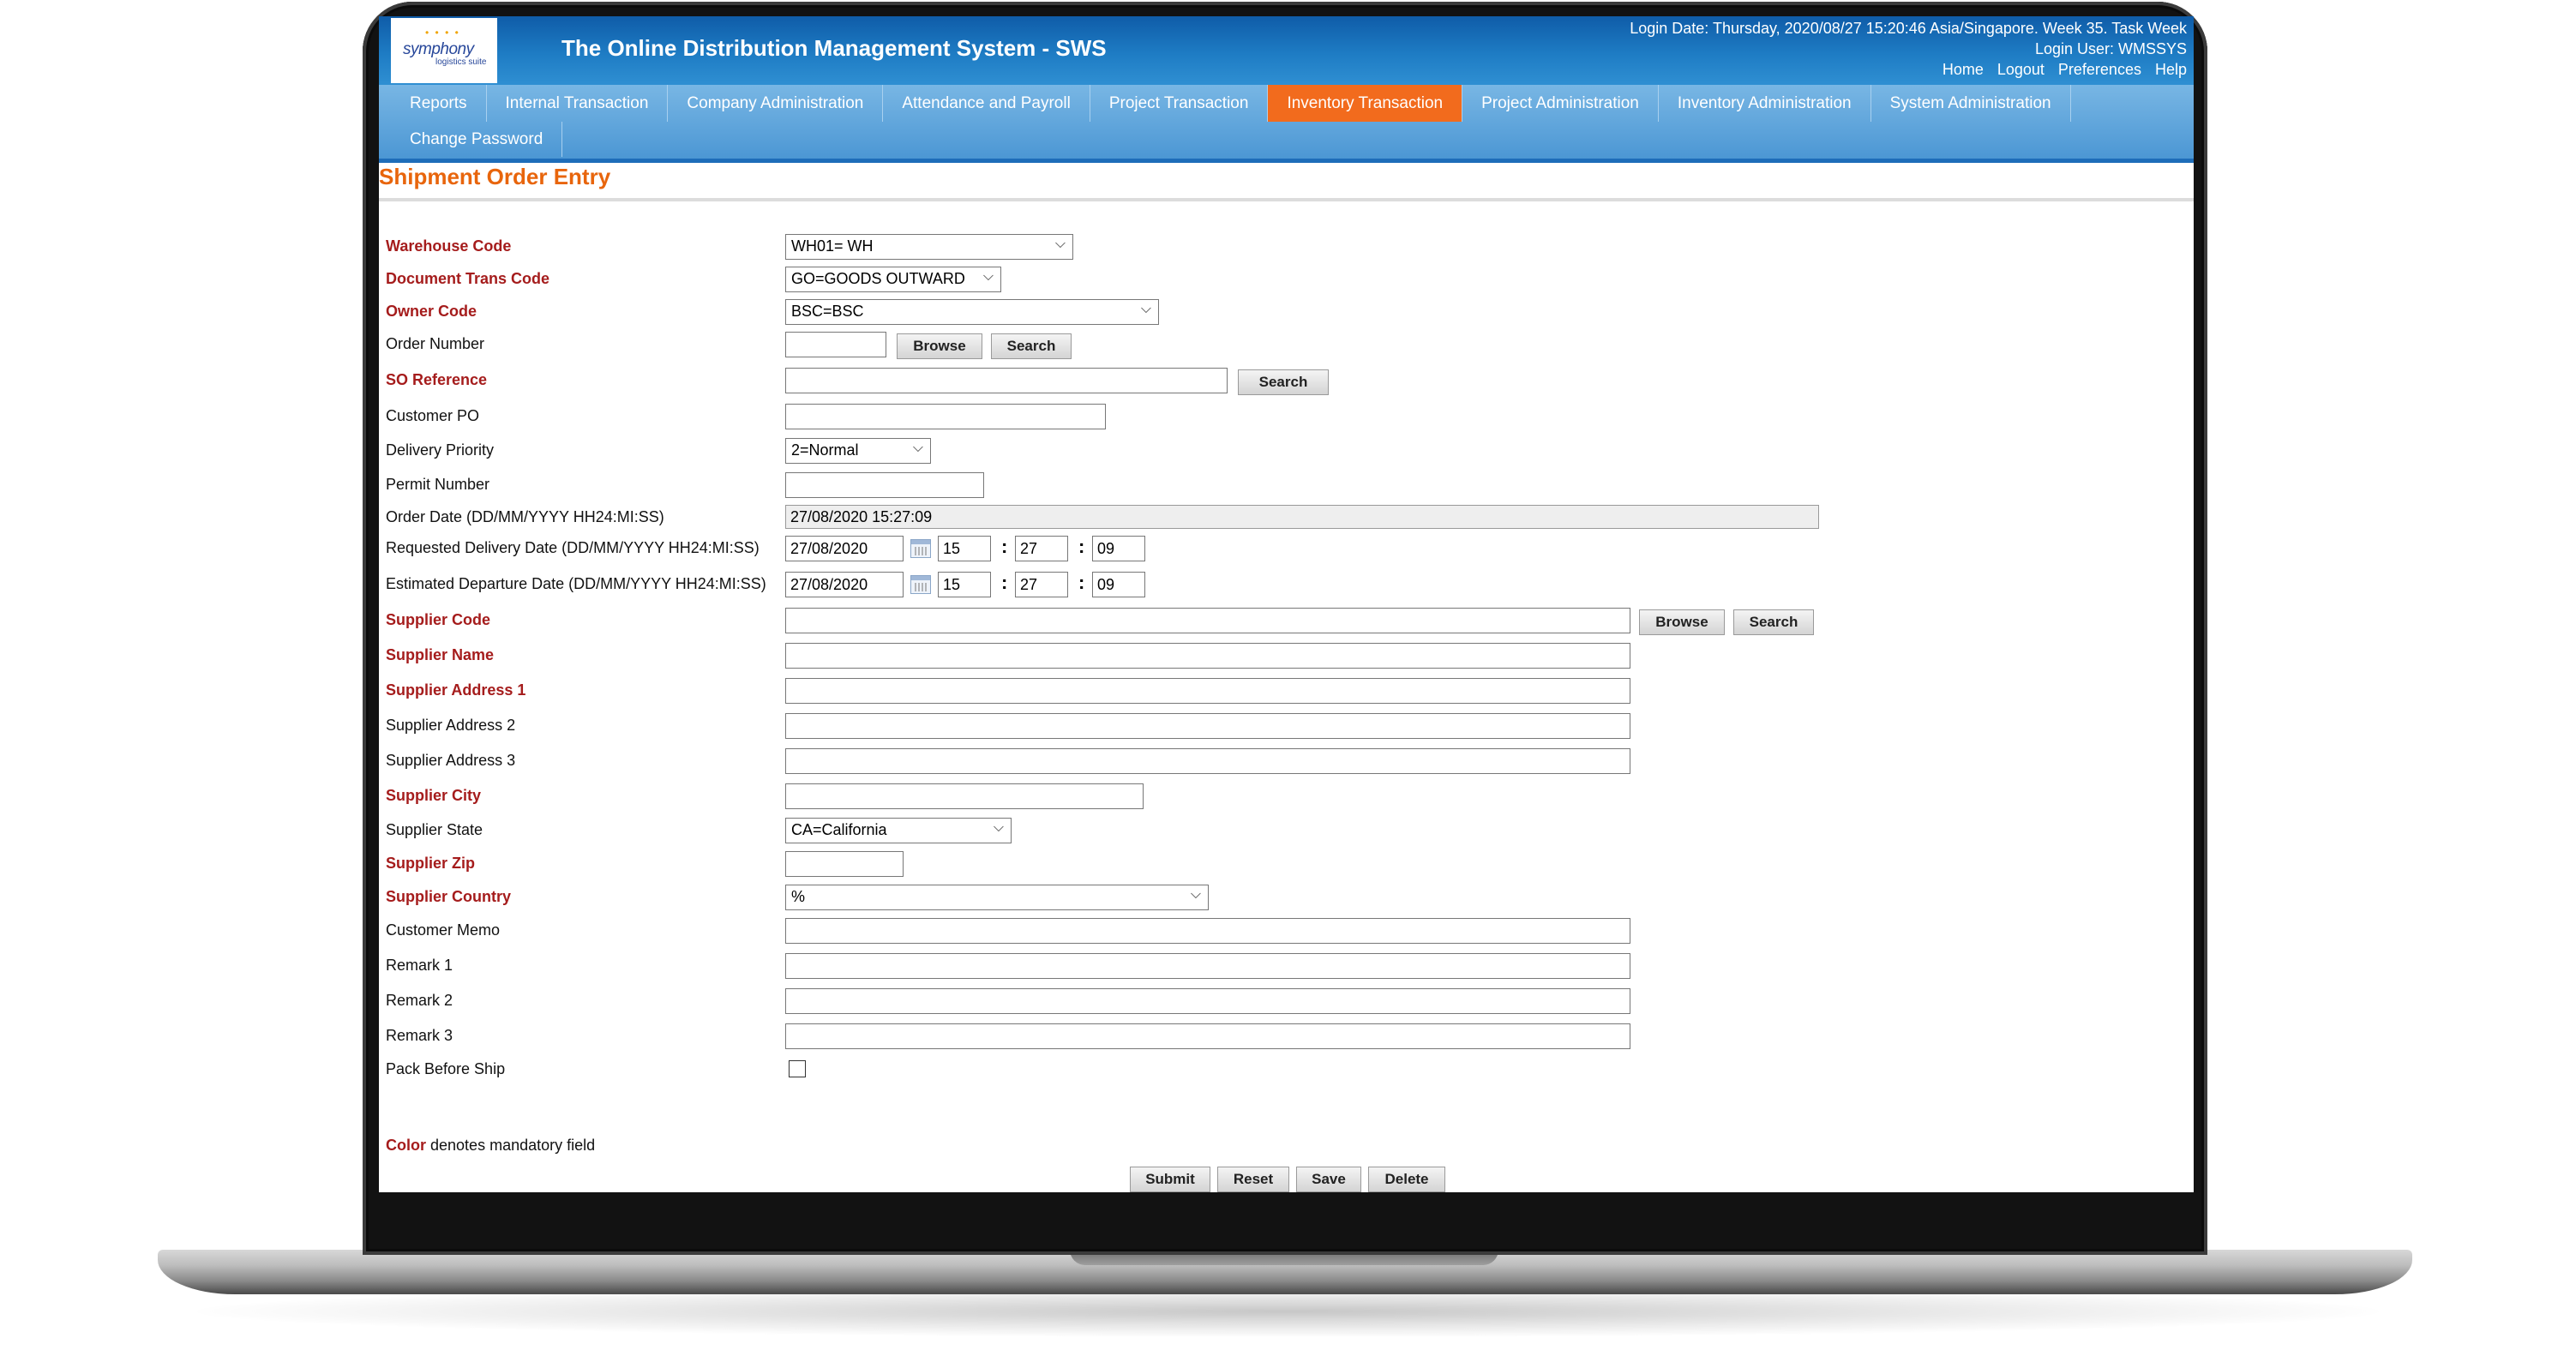 Image resolution: width=2576 pixels, height=1368 pixels. Describe the element at coordinates (1560, 103) in the screenshot. I see `nav-project-administration: Project Administration` at that location.